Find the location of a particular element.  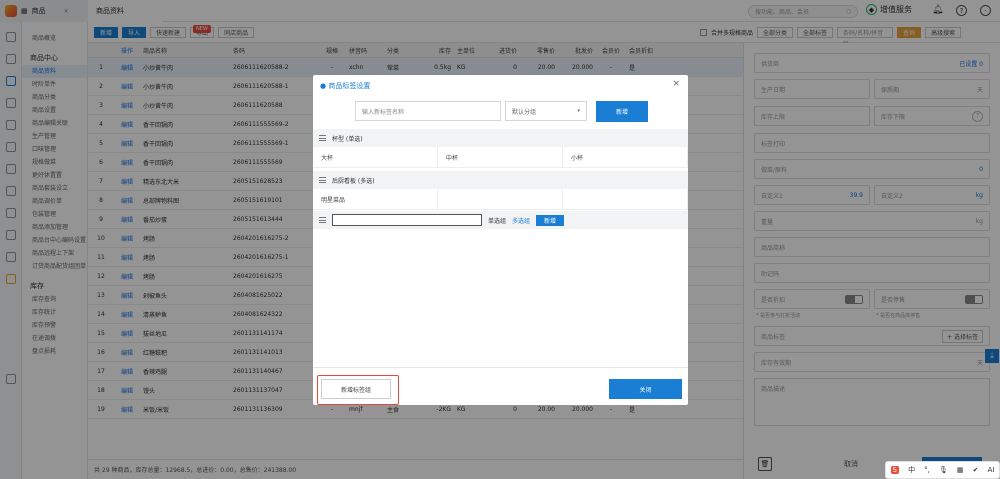

dialog-footer-divider is located at coordinates (500, 367).